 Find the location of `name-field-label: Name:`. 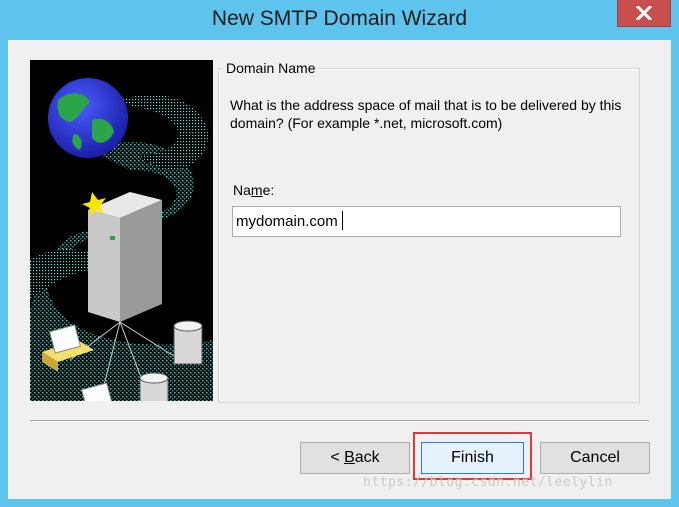

name-field-label: Name: is located at coordinates (253, 190).